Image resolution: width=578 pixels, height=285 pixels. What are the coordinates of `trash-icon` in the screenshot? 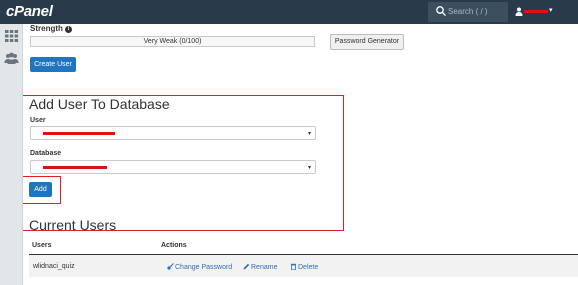 It's located at (293, 266).